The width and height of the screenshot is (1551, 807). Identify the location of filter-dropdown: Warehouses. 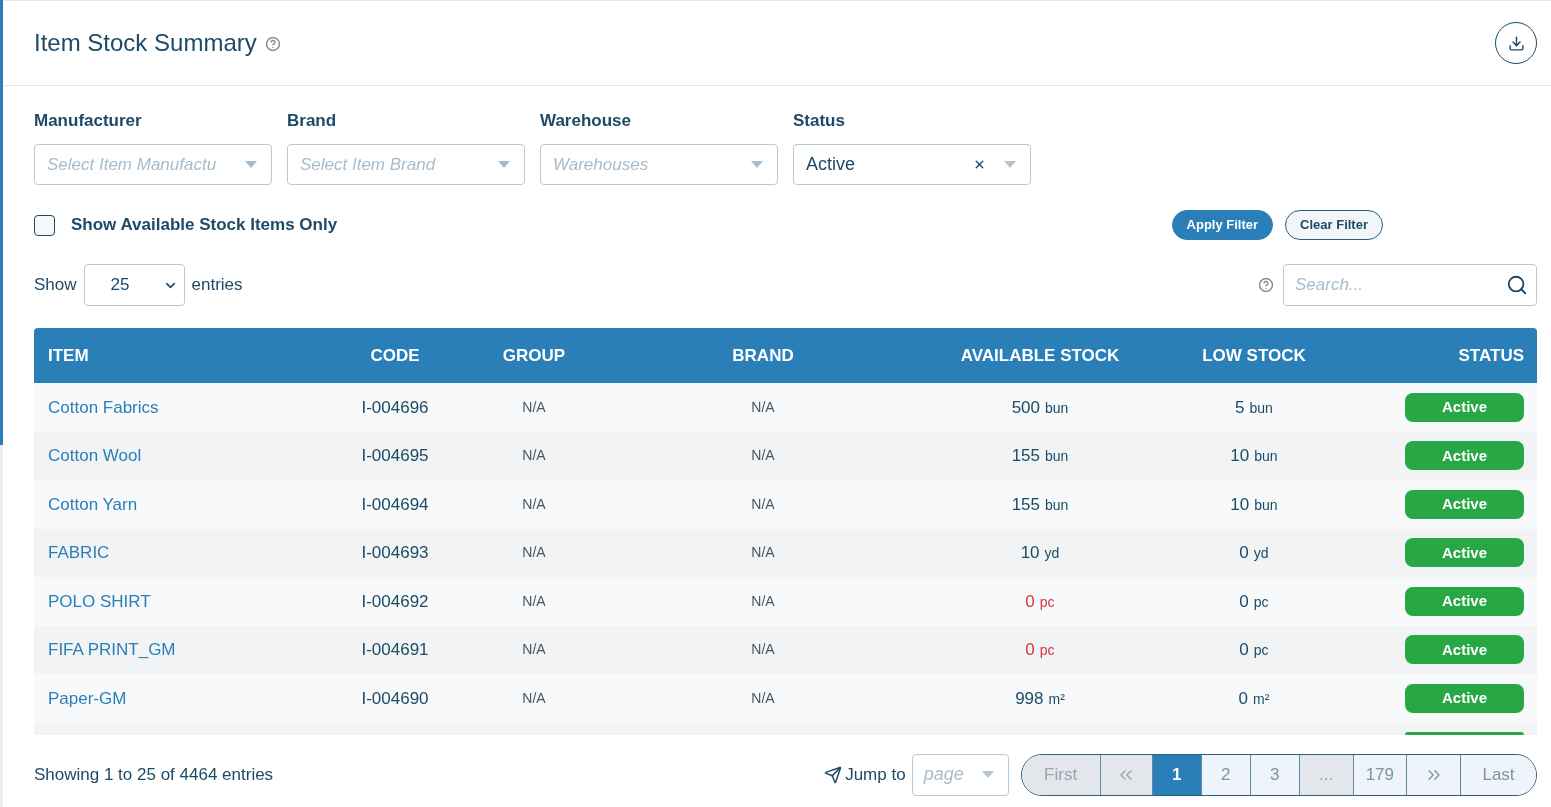
(659, 164).